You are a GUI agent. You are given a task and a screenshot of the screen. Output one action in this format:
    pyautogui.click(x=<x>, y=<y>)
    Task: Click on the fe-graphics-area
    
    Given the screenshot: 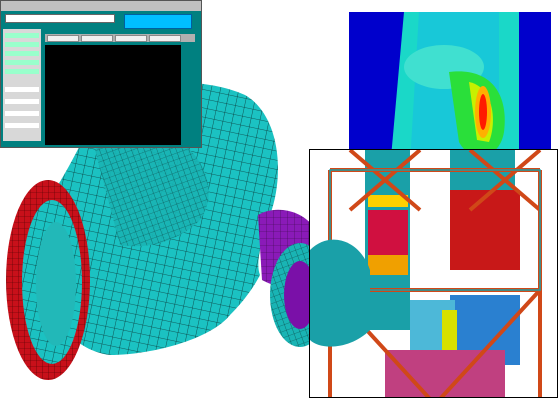 What is the action you would take?
    pyautogui.click(x=113, y=95)
    